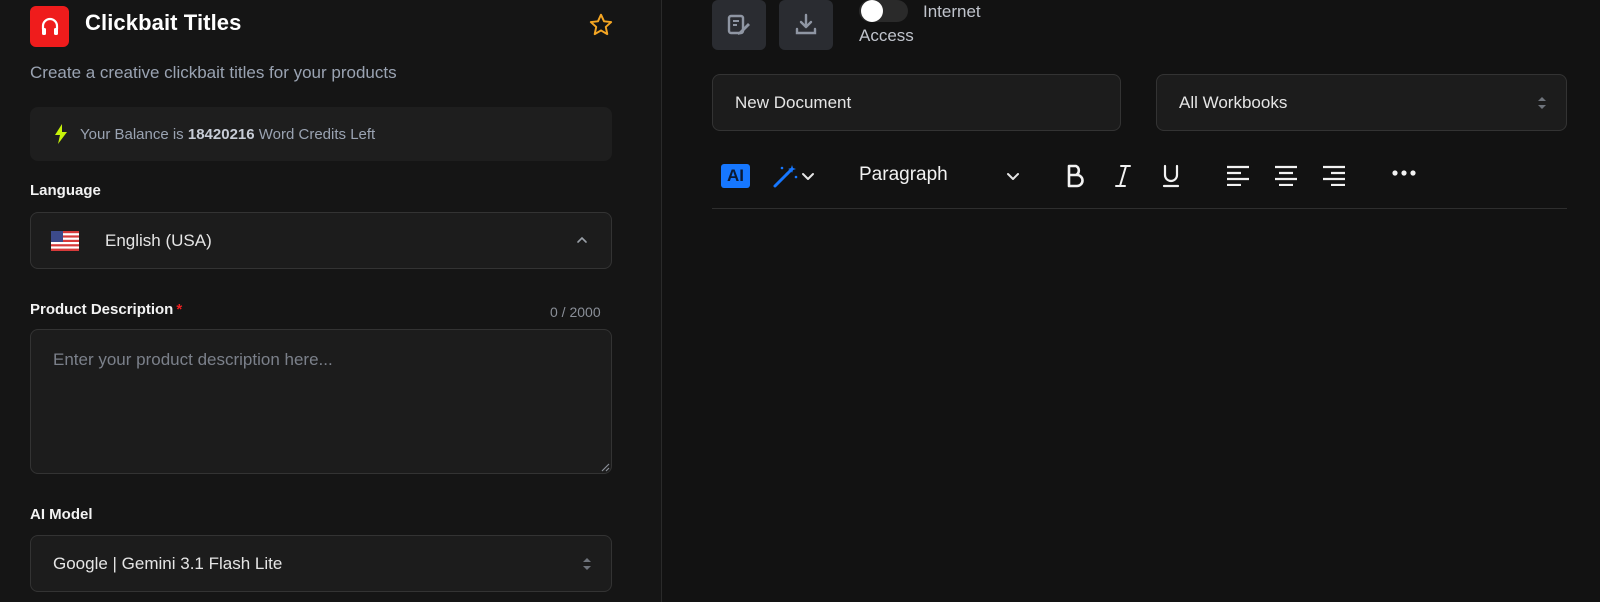  Describe the element at coordinates (132, 134) in the screenshot. I see `balance-prefix: Your Balance is` at that location.